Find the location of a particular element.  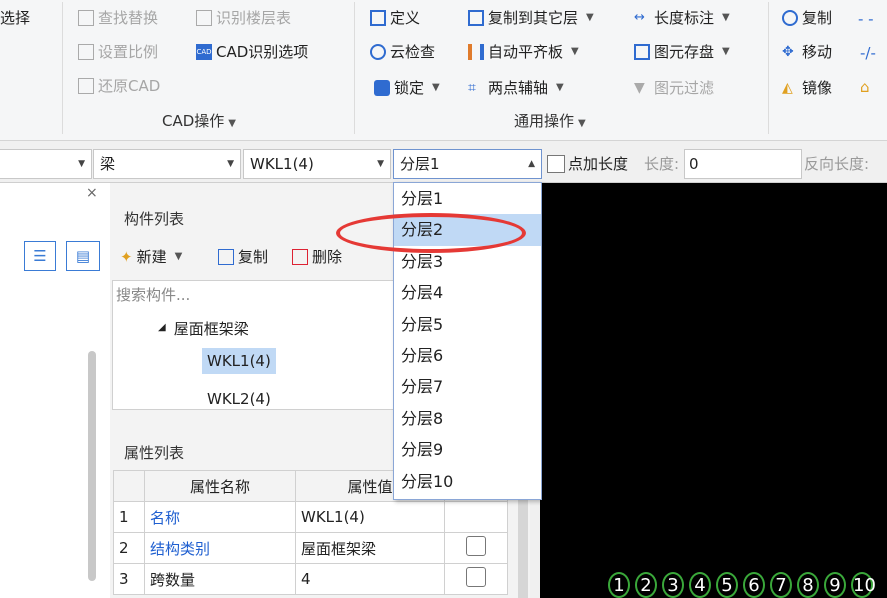

define-button: 定义 is located at coordinates (395, 18).